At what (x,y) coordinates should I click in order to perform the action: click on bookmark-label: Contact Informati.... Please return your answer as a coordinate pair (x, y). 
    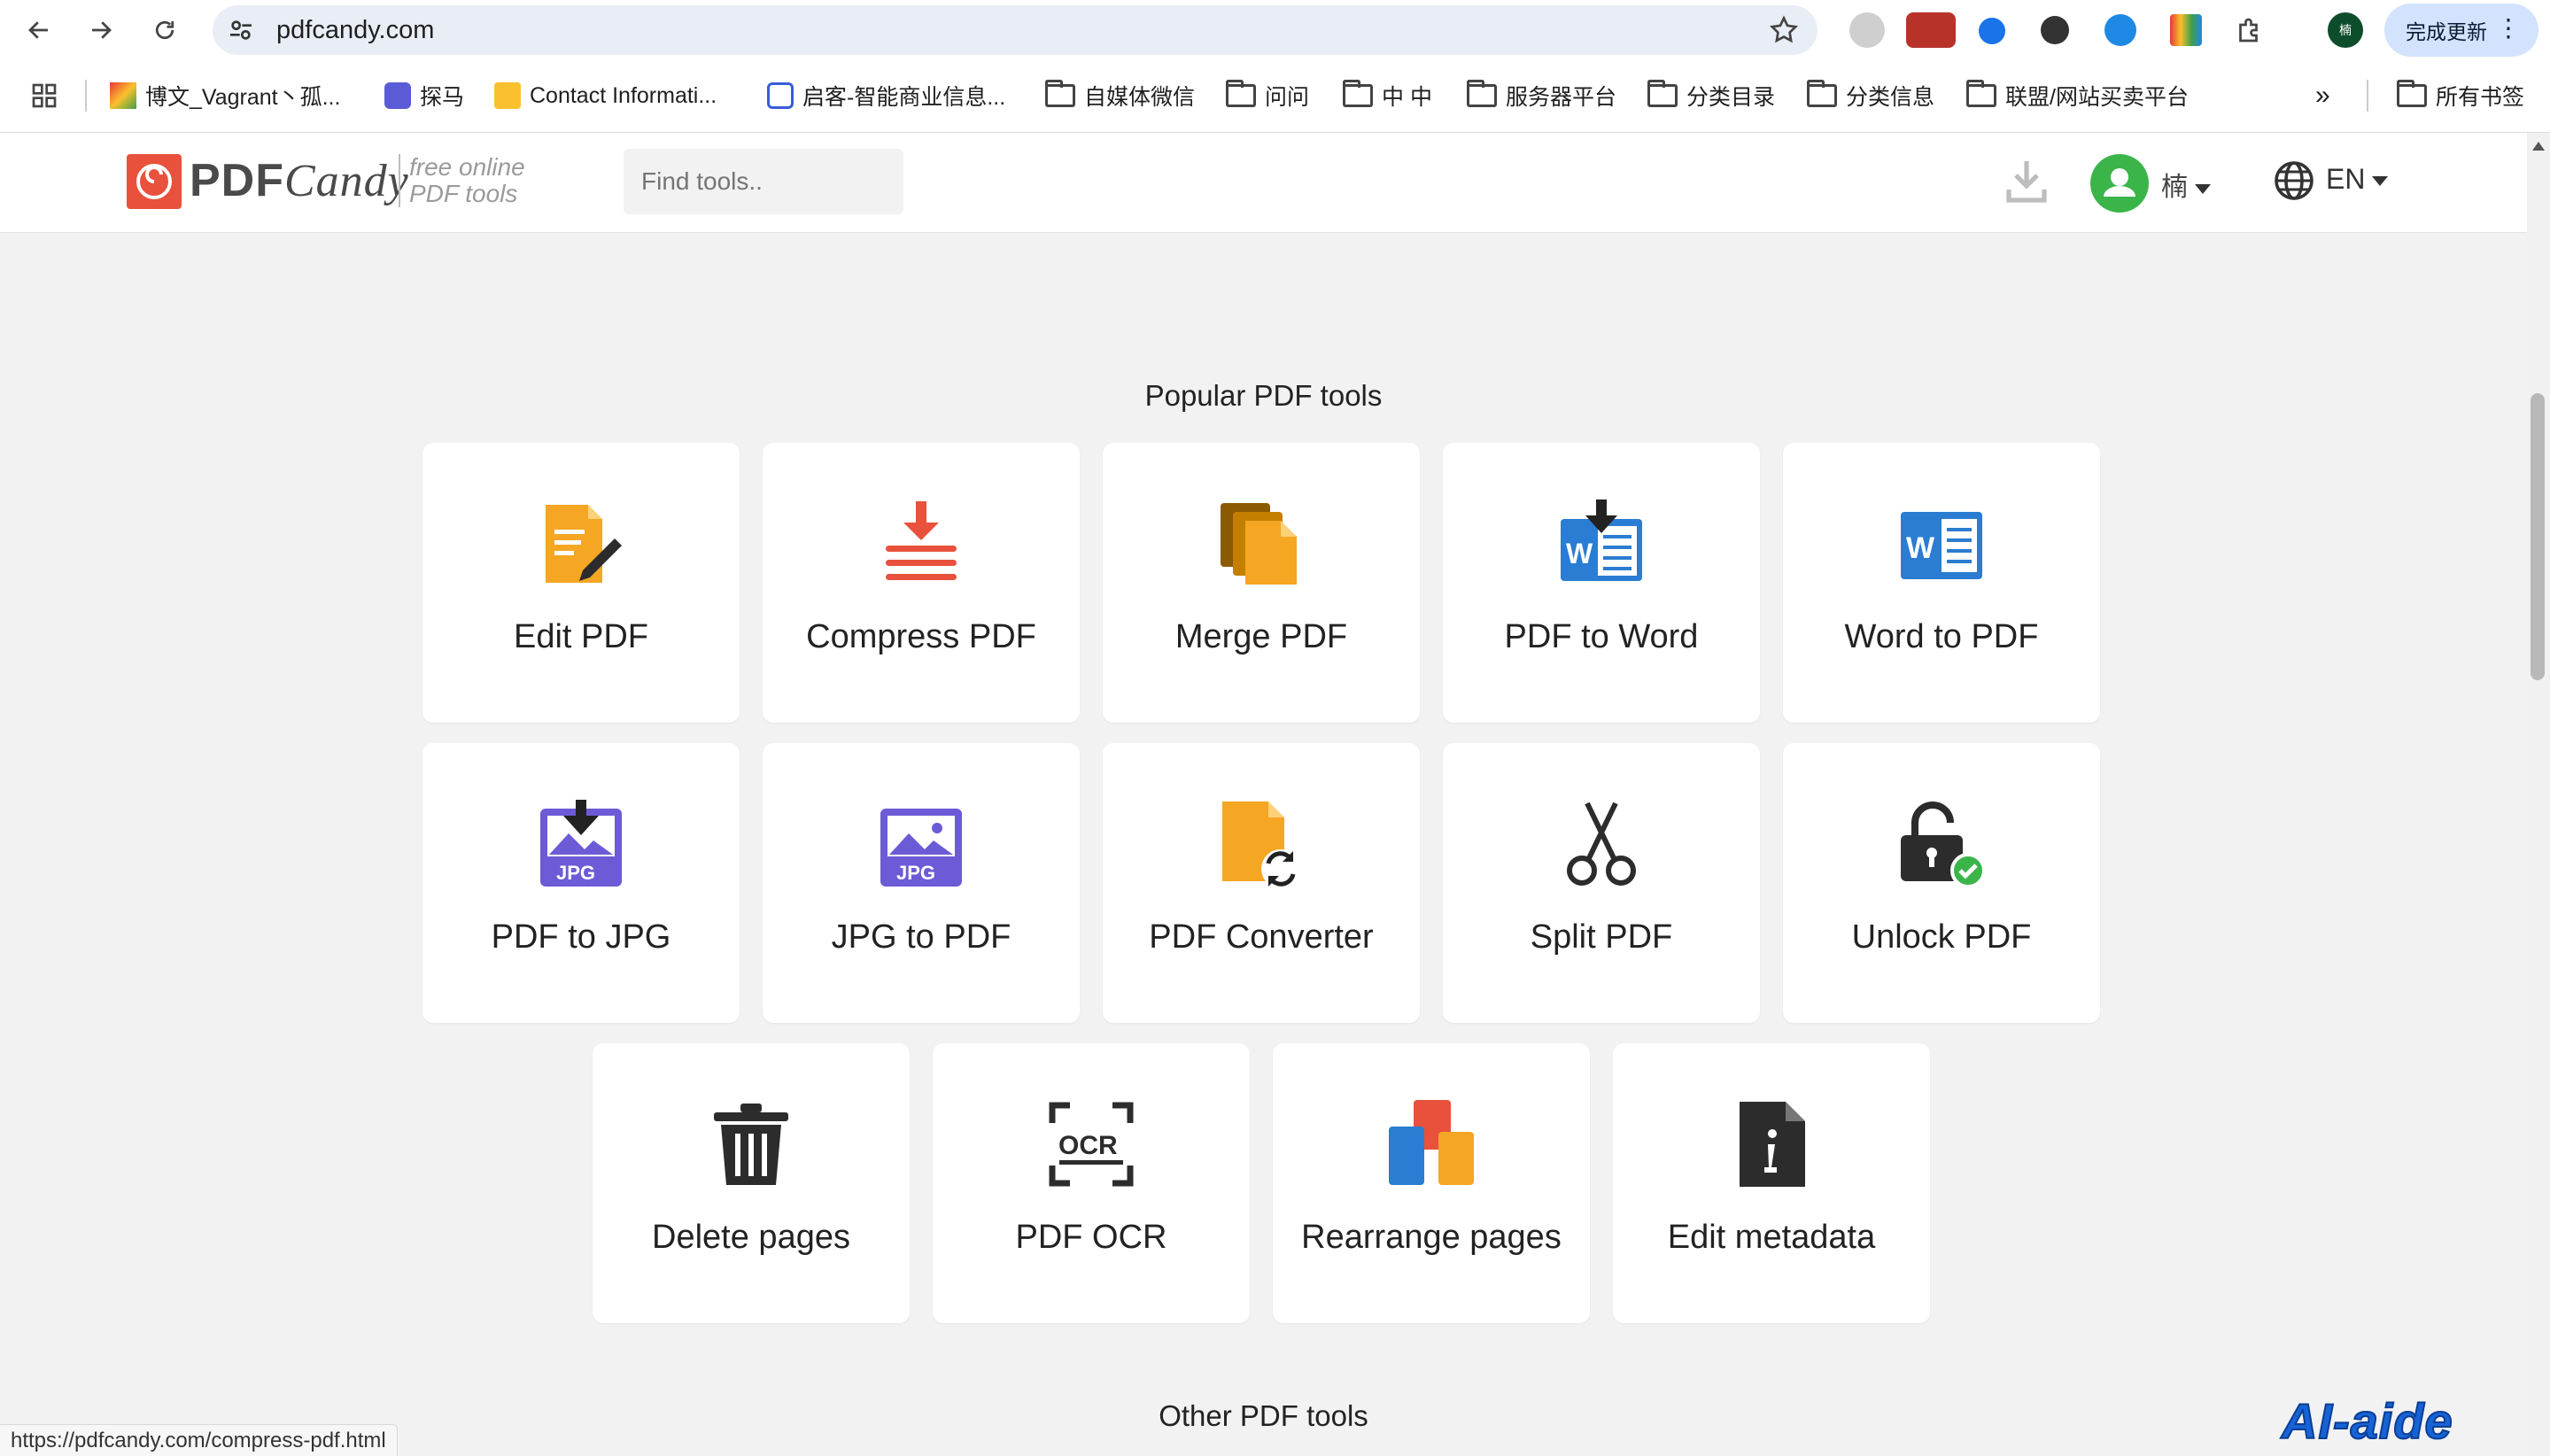
    Looking at the image, I should click on (623, 95).